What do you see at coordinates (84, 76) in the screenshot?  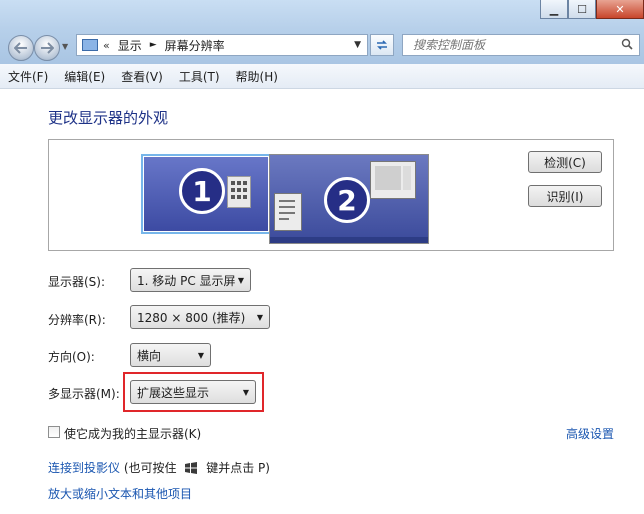 I see `menu-edit: 编辑(E)` at bounding box center [84, 76].